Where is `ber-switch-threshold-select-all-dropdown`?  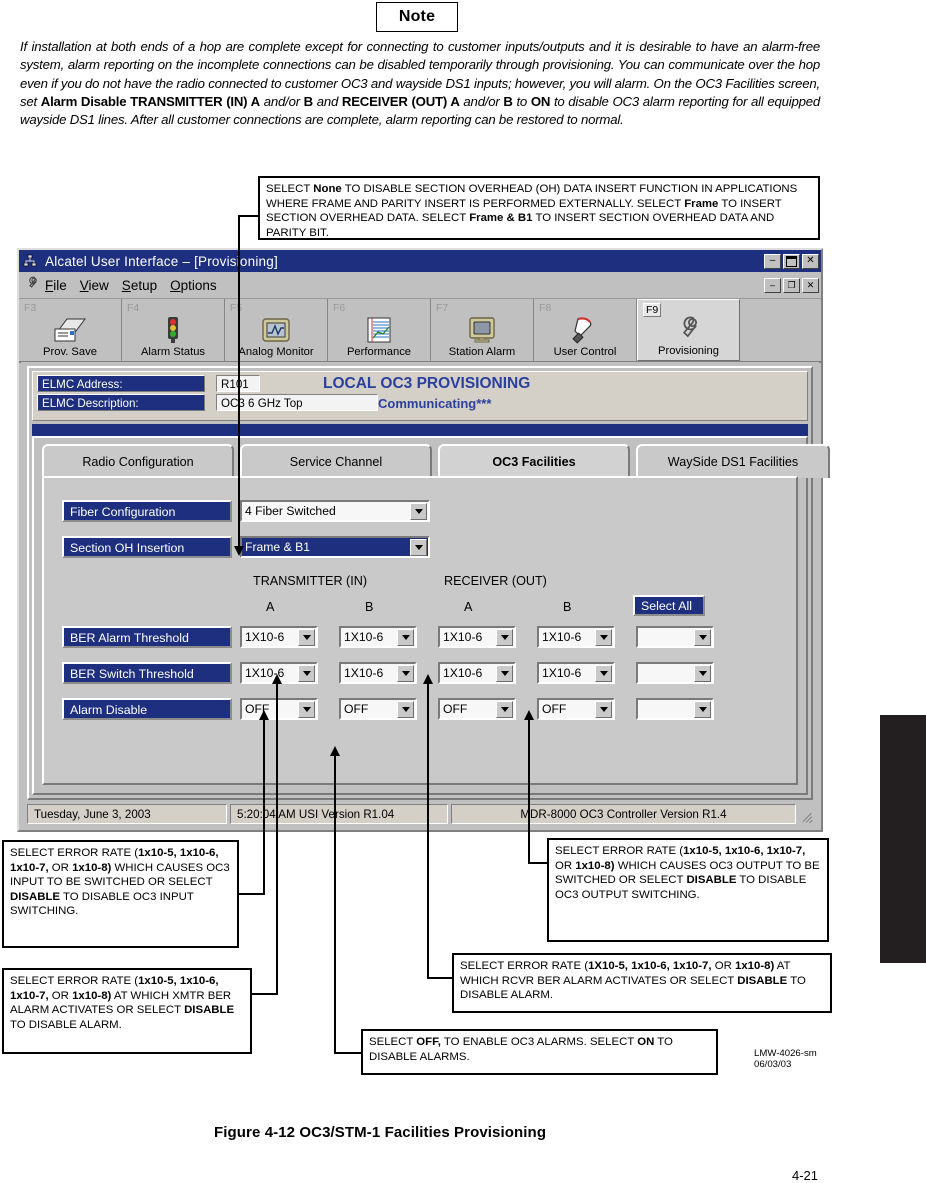
ber-switch-threshold-select-all-dropdown is located at coordinates (675, 673).